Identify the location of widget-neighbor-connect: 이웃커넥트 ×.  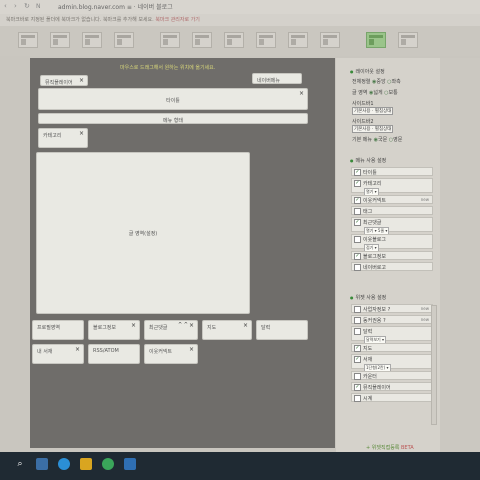
(171, 354).